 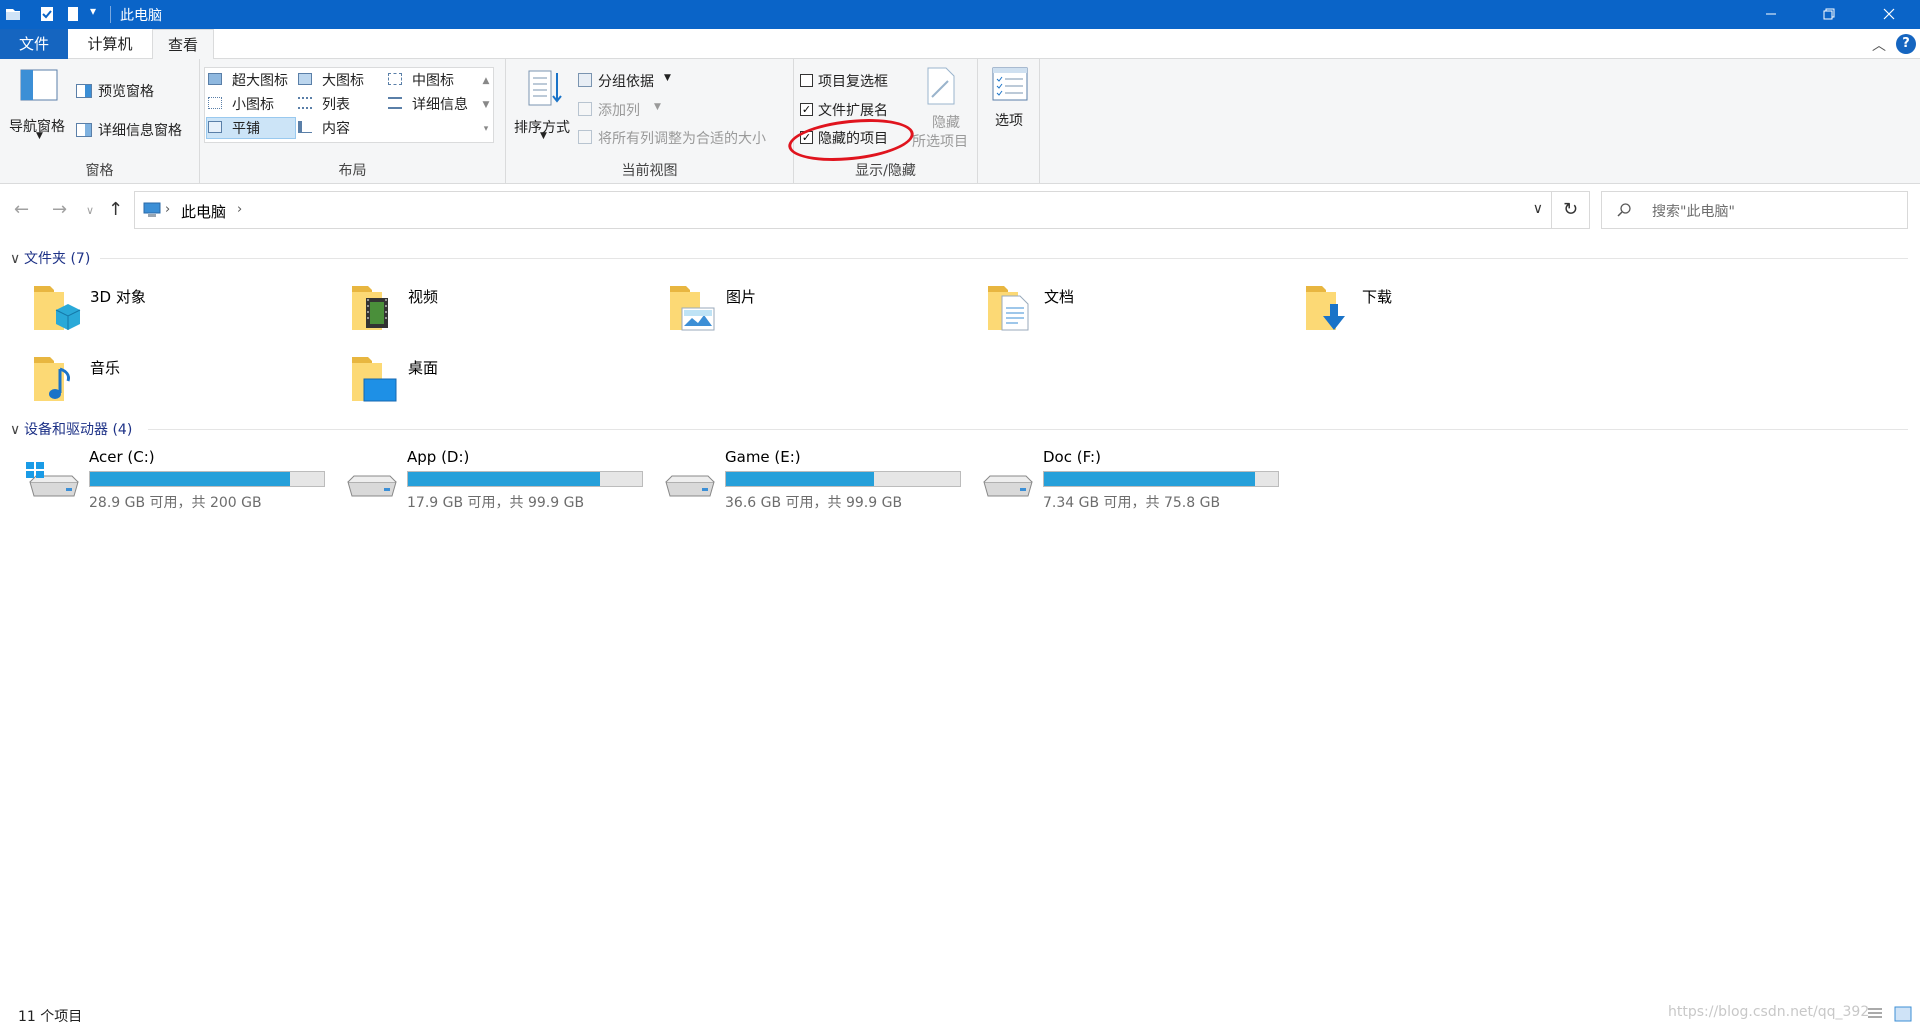 I want to click on window-title: 此电脑, so click(x=141, y=16).